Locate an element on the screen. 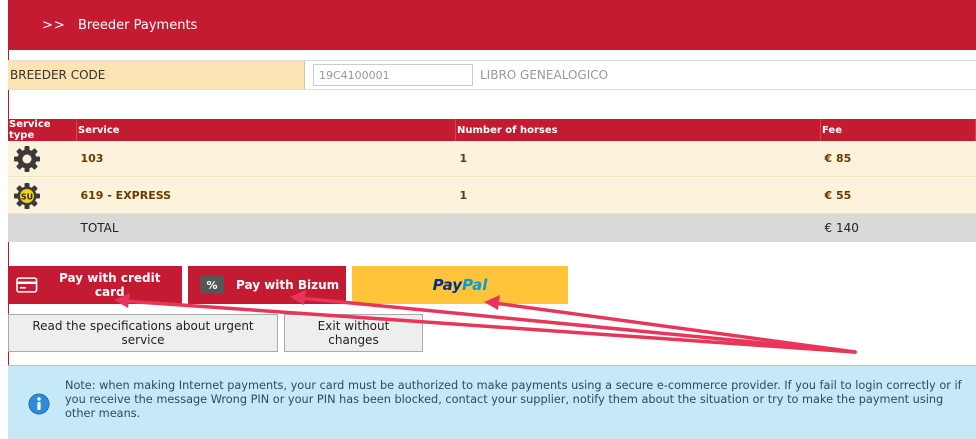  paypal-logo-pal: Pal is located at coordinates (475, 285).